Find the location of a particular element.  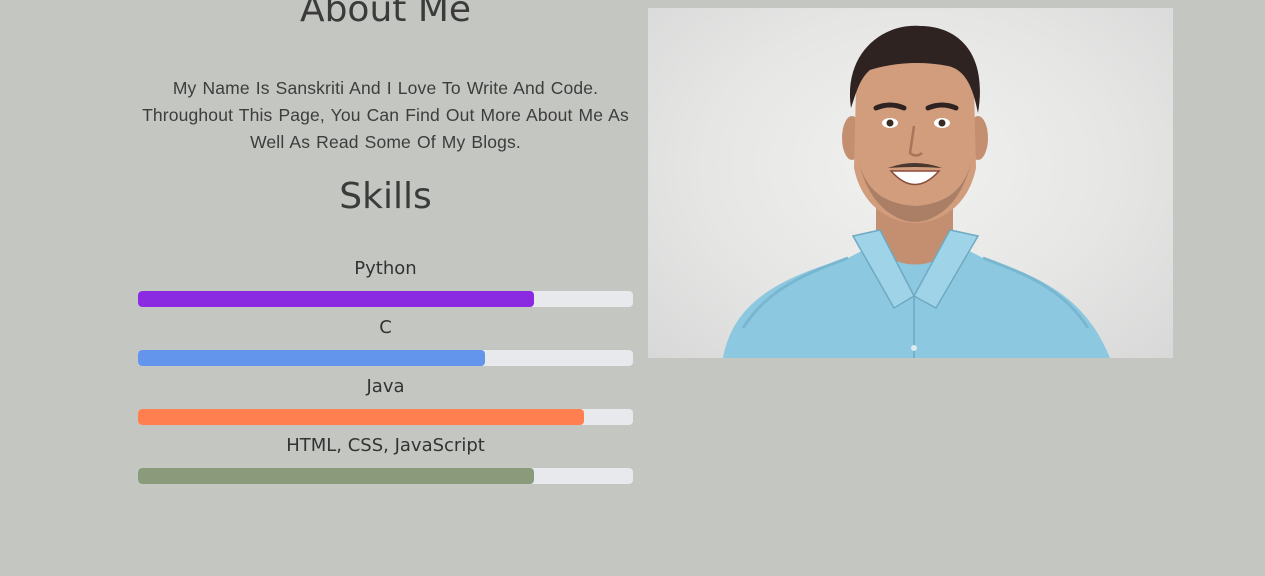

skills-title: Skills is located at coordinates (385, 196).